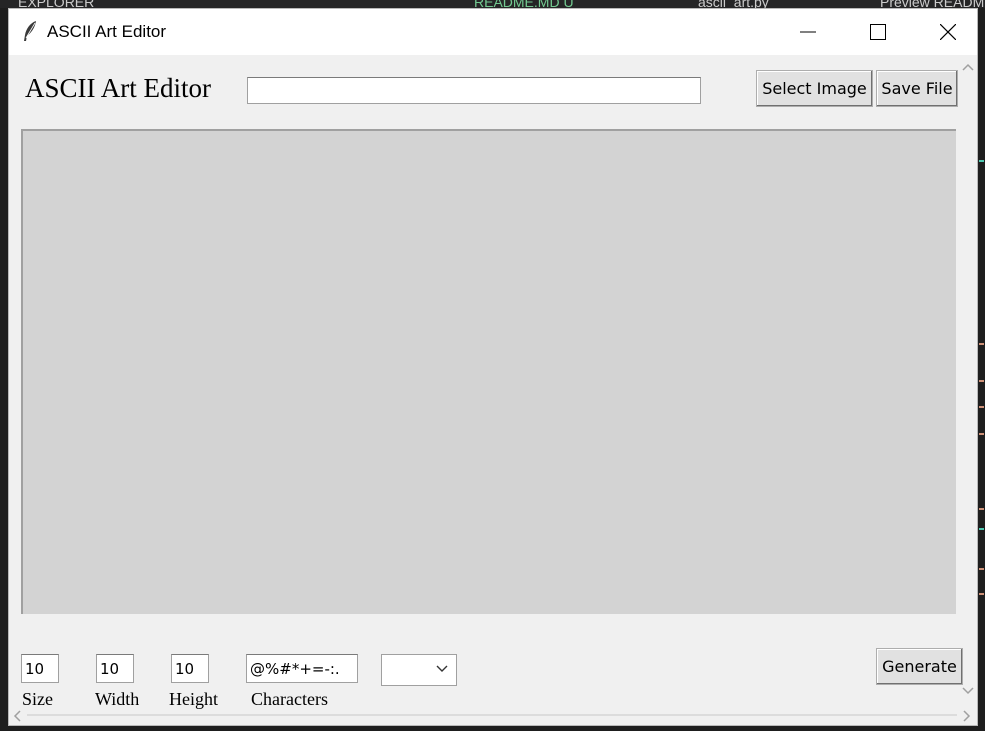  What do you see at coordinates (968, 67) in the screenshot?
I see `chevron-up-icon` at bounding box center [968, 67].